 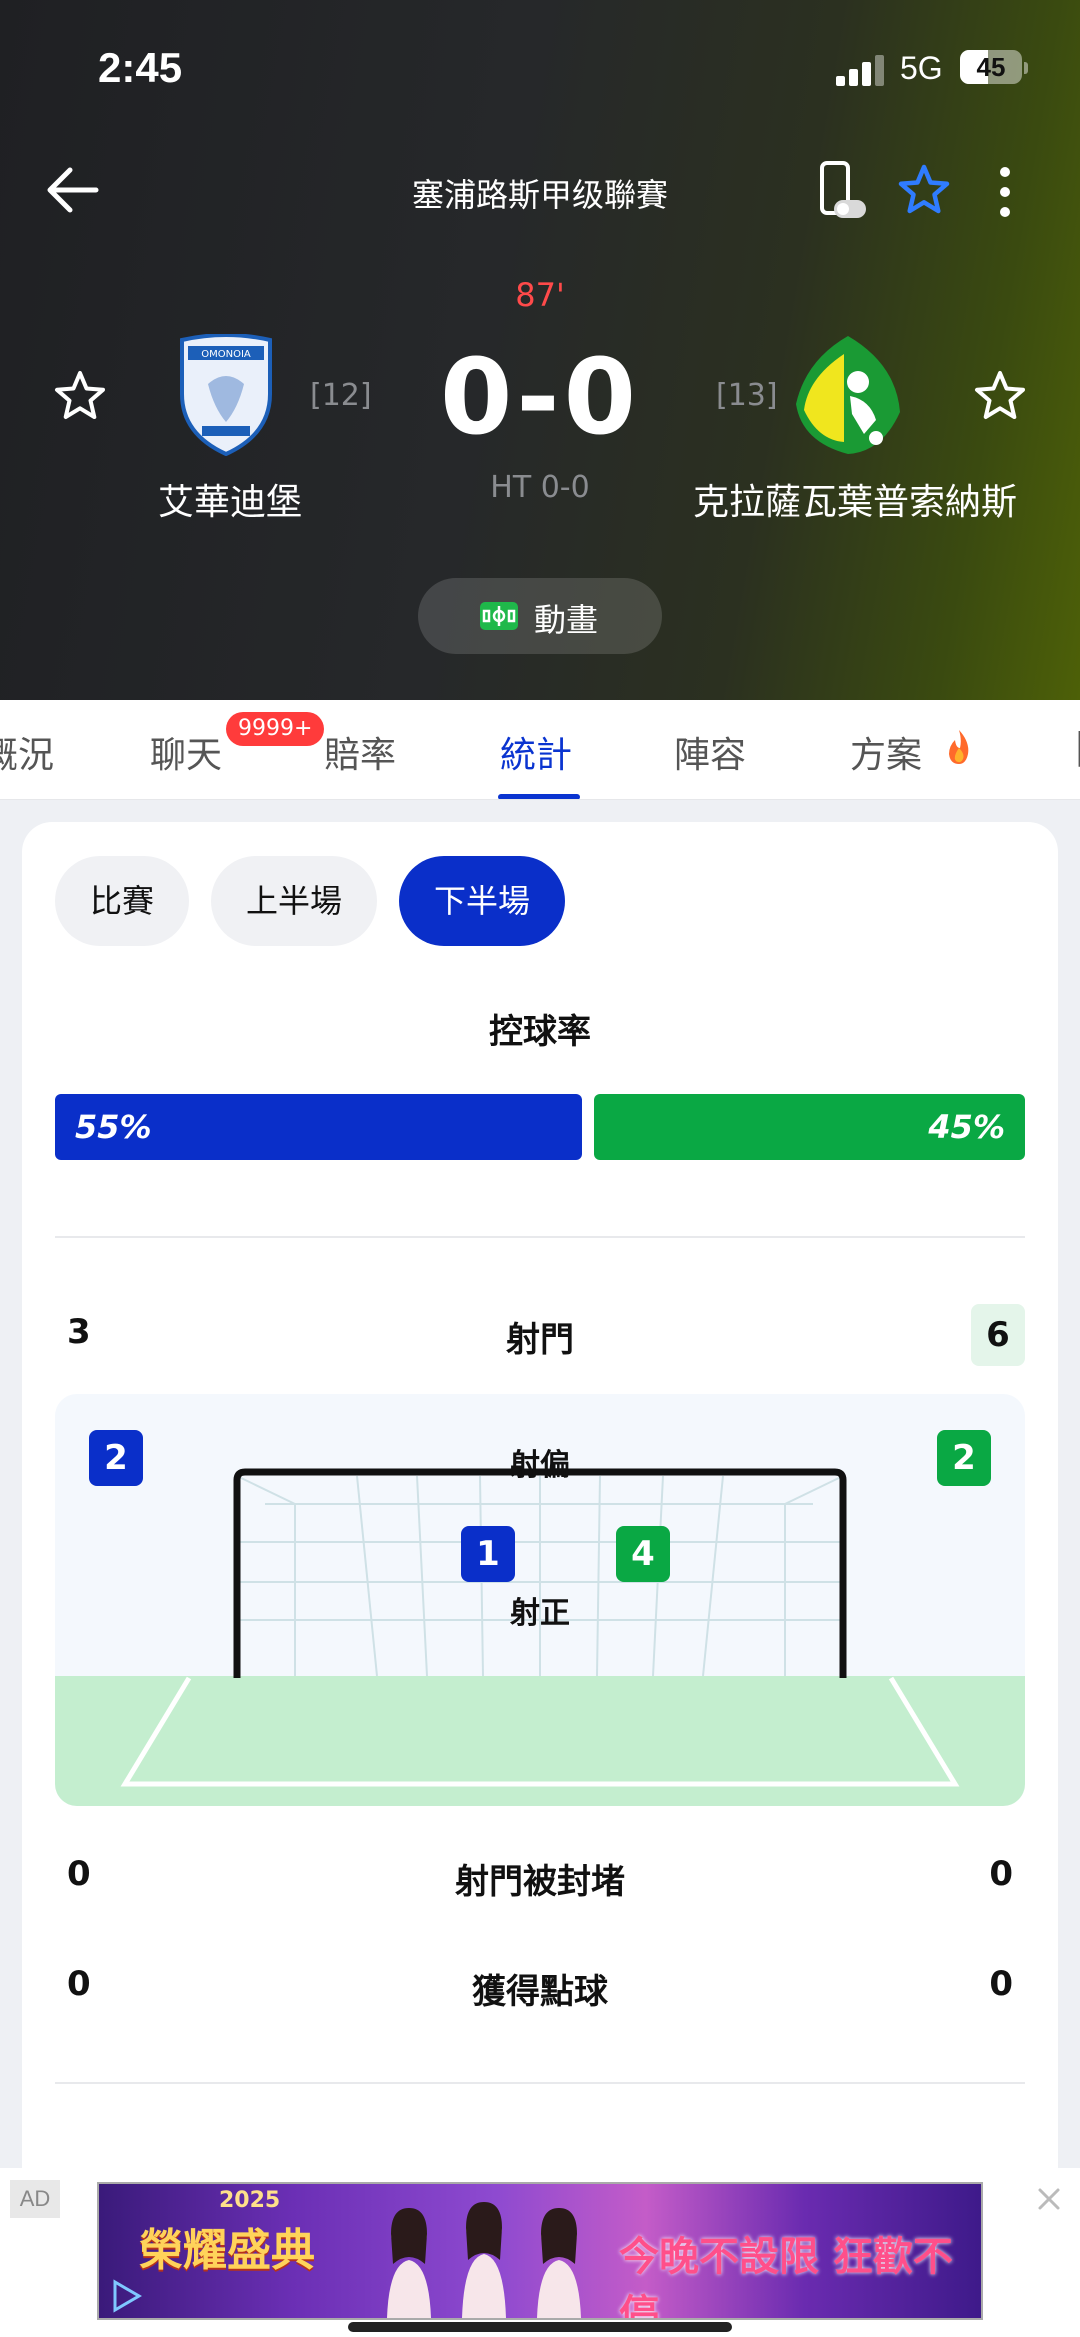 What do you see at coordinates (998, 1335) in the screenshot?
I see `shots-away: 6` at bounding box center [998, 1335].